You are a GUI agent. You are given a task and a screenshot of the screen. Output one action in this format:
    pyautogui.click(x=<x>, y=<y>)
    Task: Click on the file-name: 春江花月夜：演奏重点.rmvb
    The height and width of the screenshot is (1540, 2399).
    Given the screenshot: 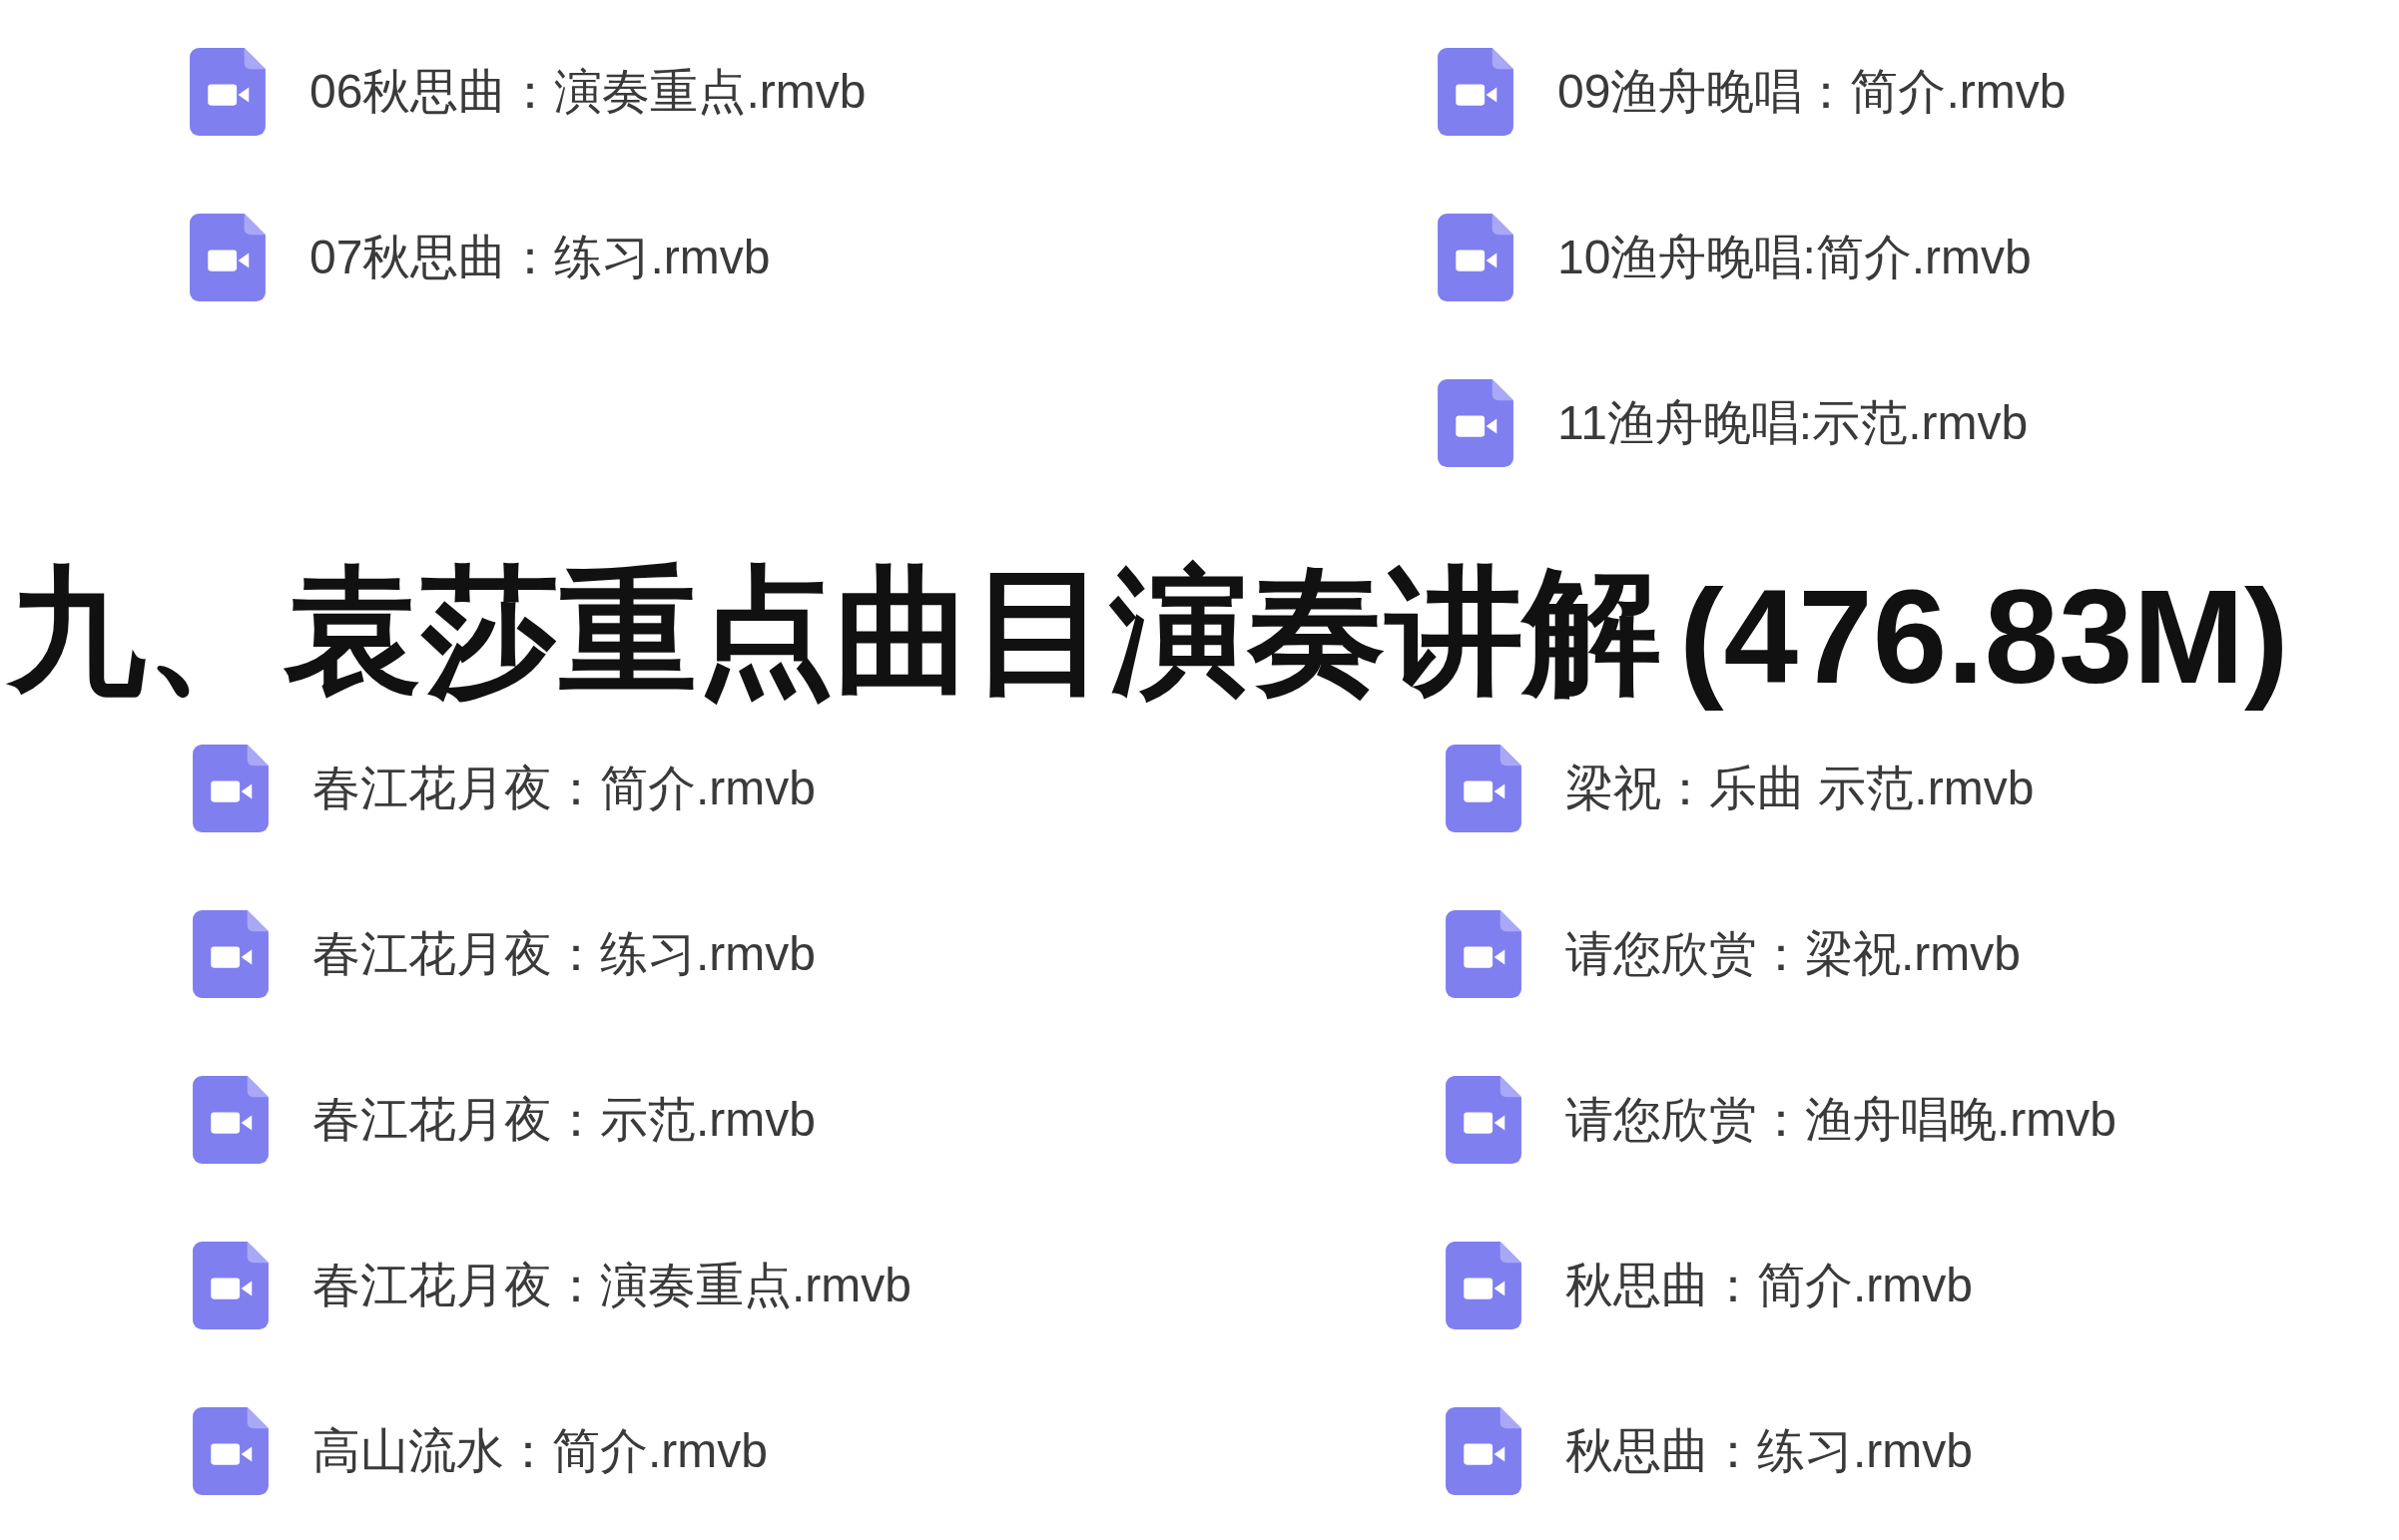 What is the action you would take?
    pyautogui.click(x=611, y=1285)
    